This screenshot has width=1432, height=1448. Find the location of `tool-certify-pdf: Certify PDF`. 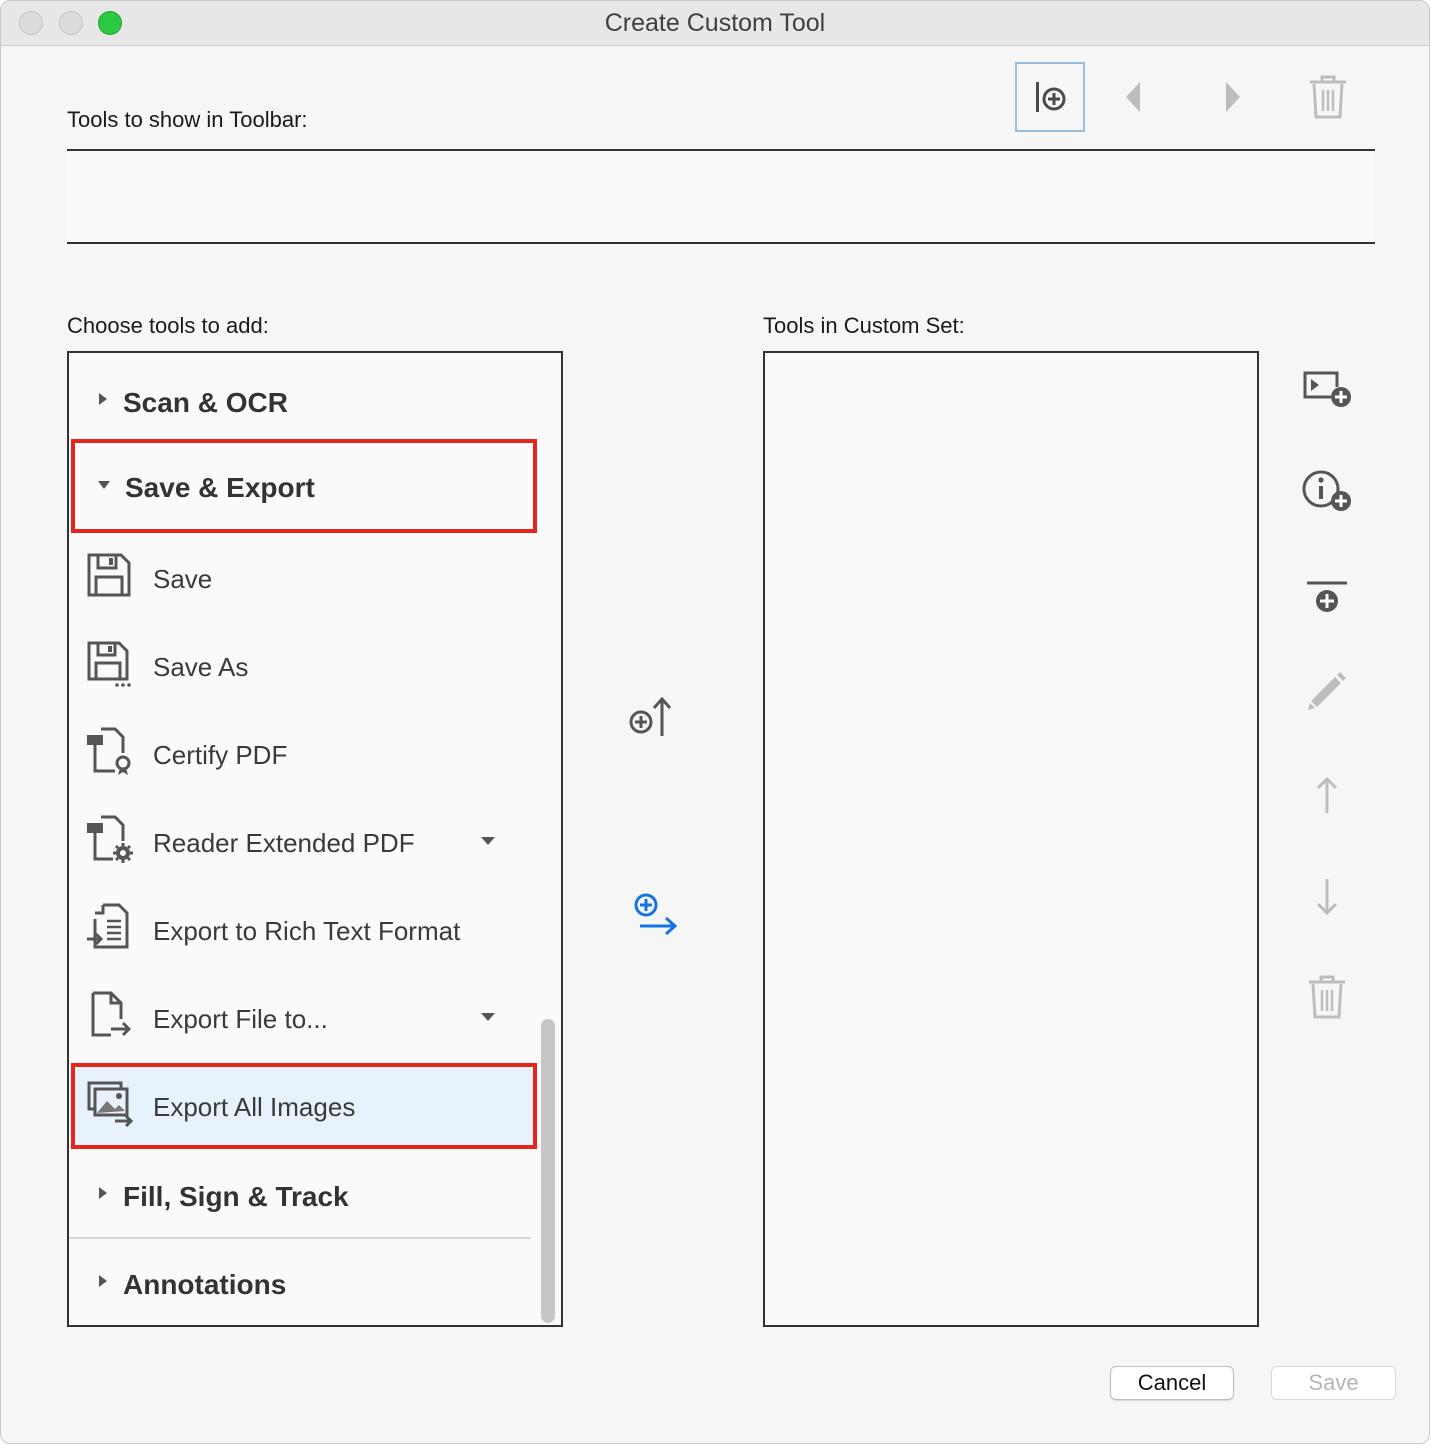

tool-certify-pdf: Certify PDF is located at coordinates (300, 753).